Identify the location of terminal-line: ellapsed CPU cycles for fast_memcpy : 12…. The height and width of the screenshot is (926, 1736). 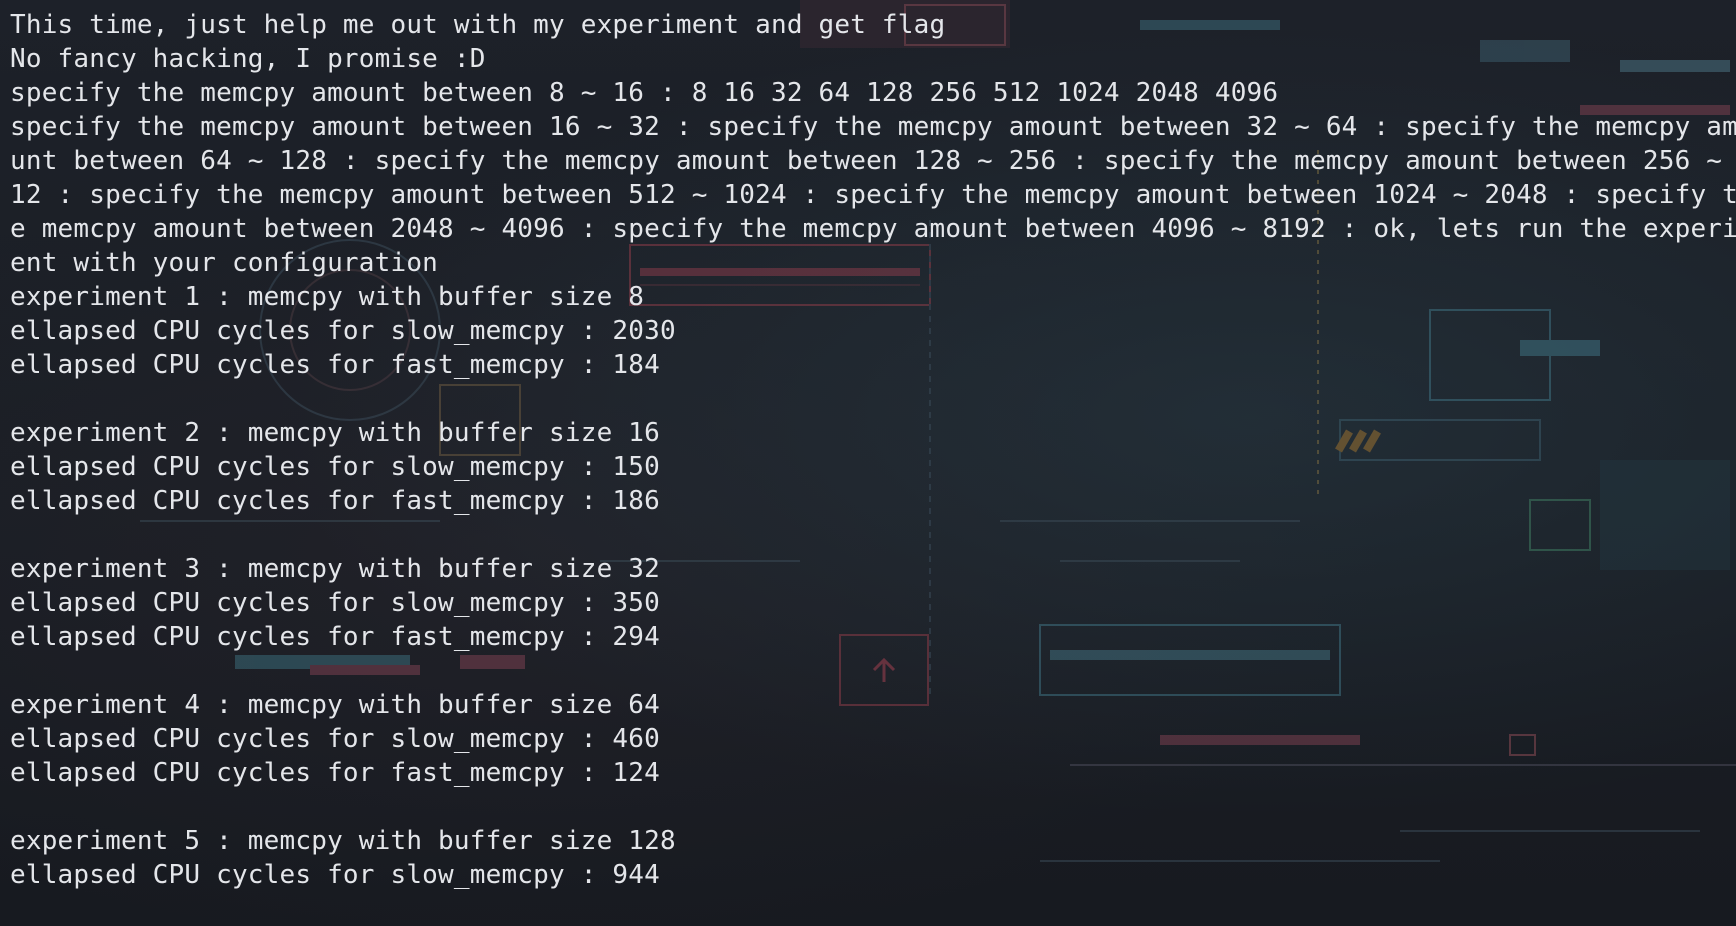
(335, 773).